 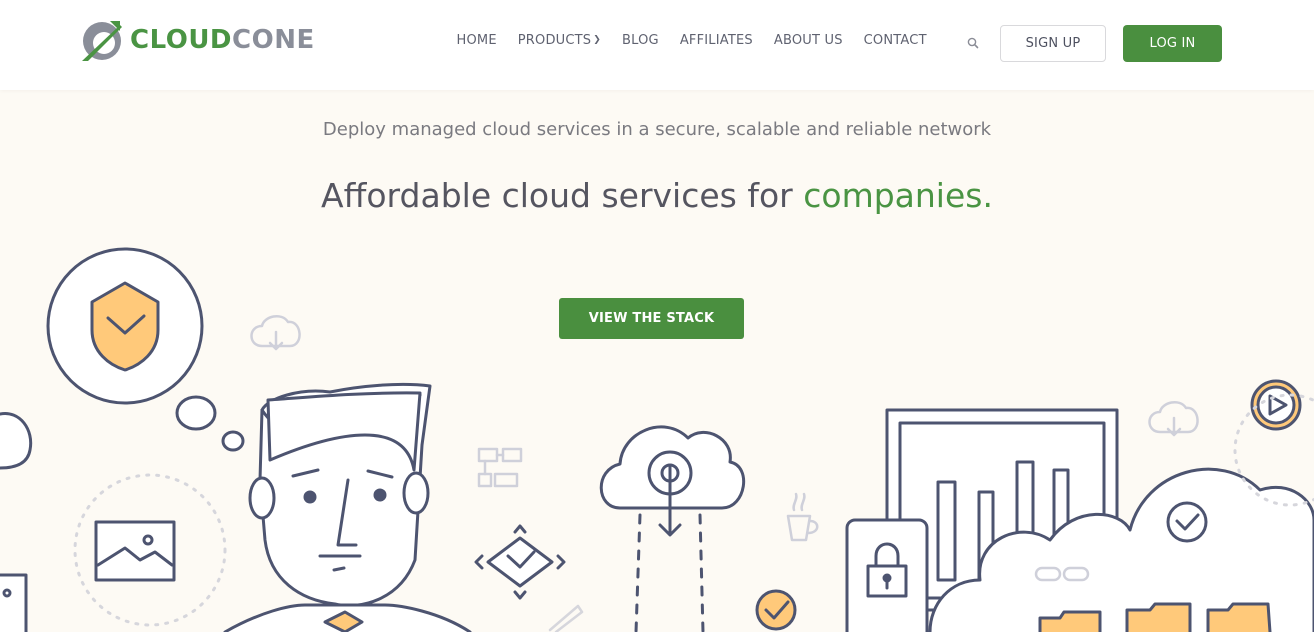 I want to click on search-icon, so click(x=973, y=43).